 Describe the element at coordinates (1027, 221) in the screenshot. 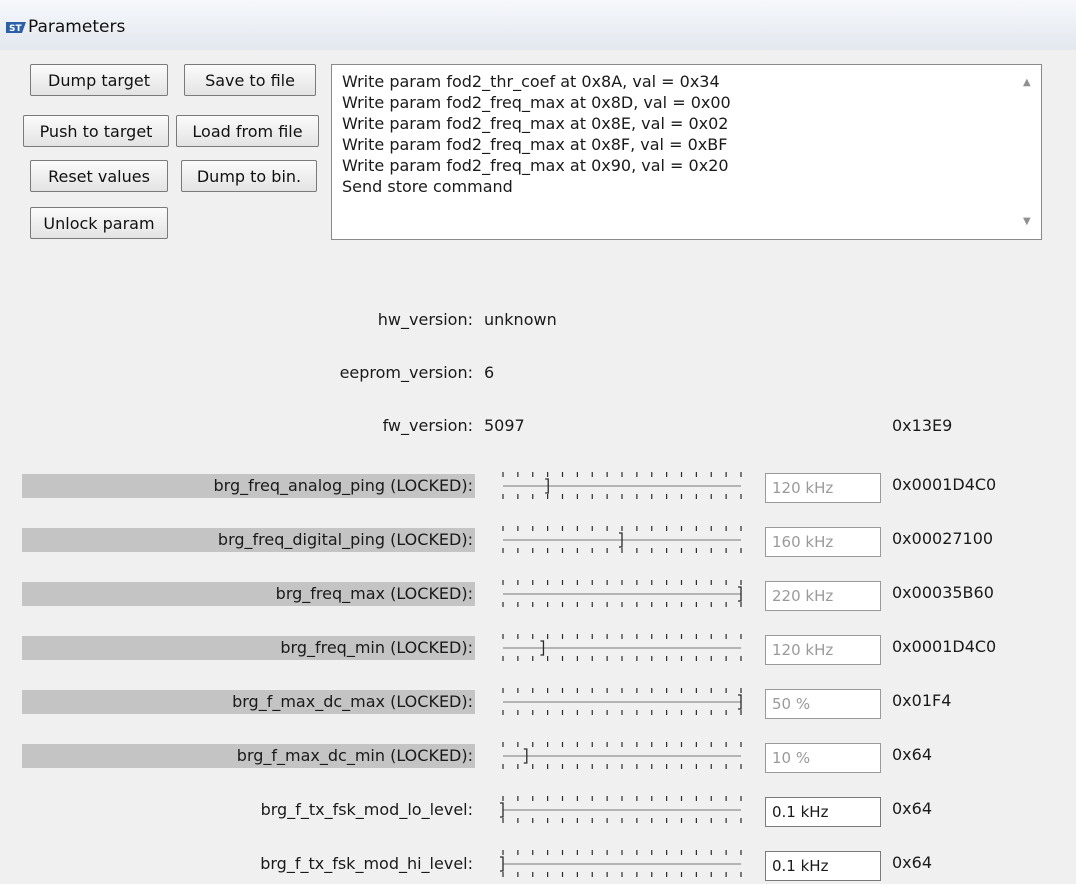

I see `scroll-down-arrow-icon: ▼` at that location.